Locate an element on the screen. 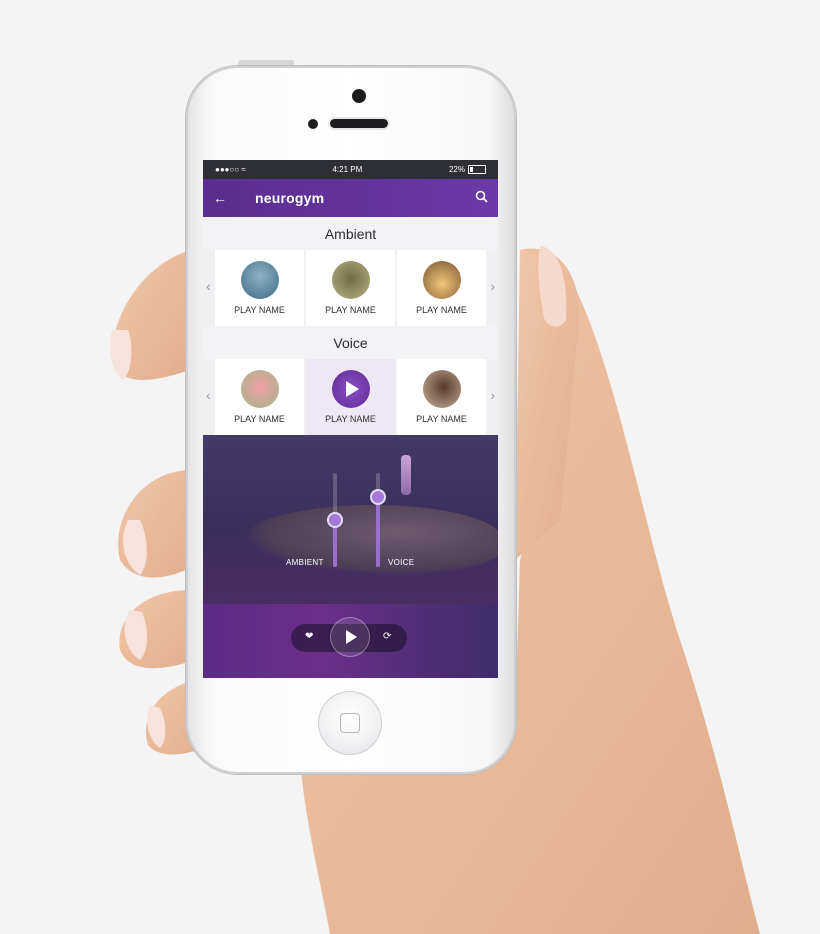 The width and height of the screenshot is (820, 934). status-bar: ●●●○○ ≈ 4:21 PM 22% is located at coordinates (350, 169).